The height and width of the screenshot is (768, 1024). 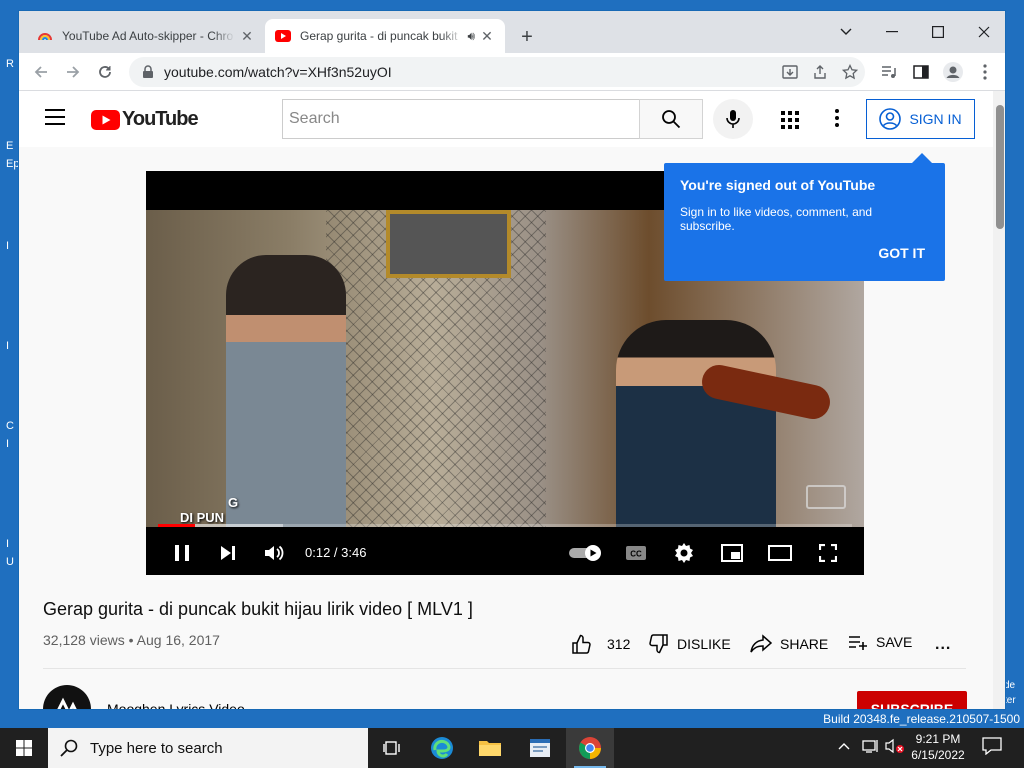 What do you see at coordinates (889, 72) in the screenshot?
I see `media-controls-button` at bounding box center [889, 72].